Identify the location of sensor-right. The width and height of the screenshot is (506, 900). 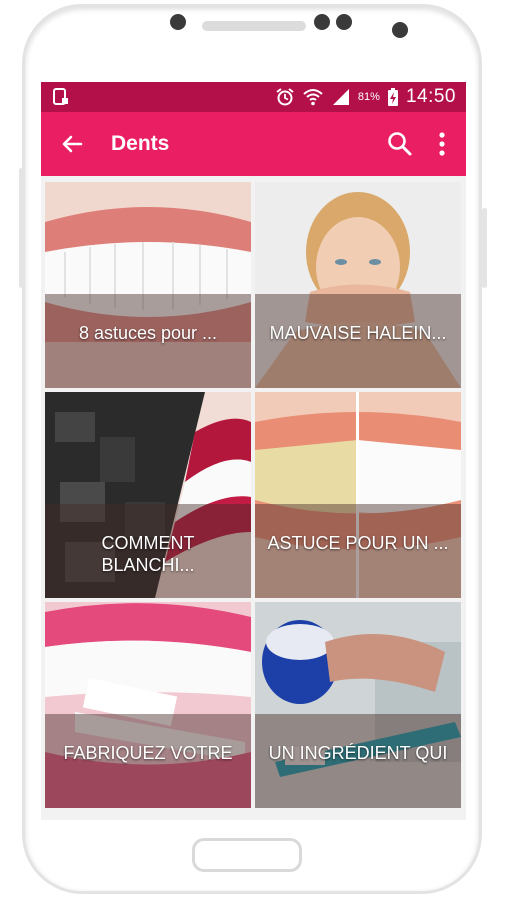
(344, 22).